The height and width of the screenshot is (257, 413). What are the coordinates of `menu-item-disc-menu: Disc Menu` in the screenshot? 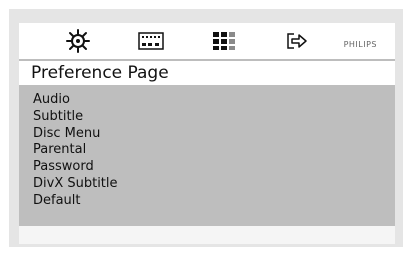 It's located at (75, 134).